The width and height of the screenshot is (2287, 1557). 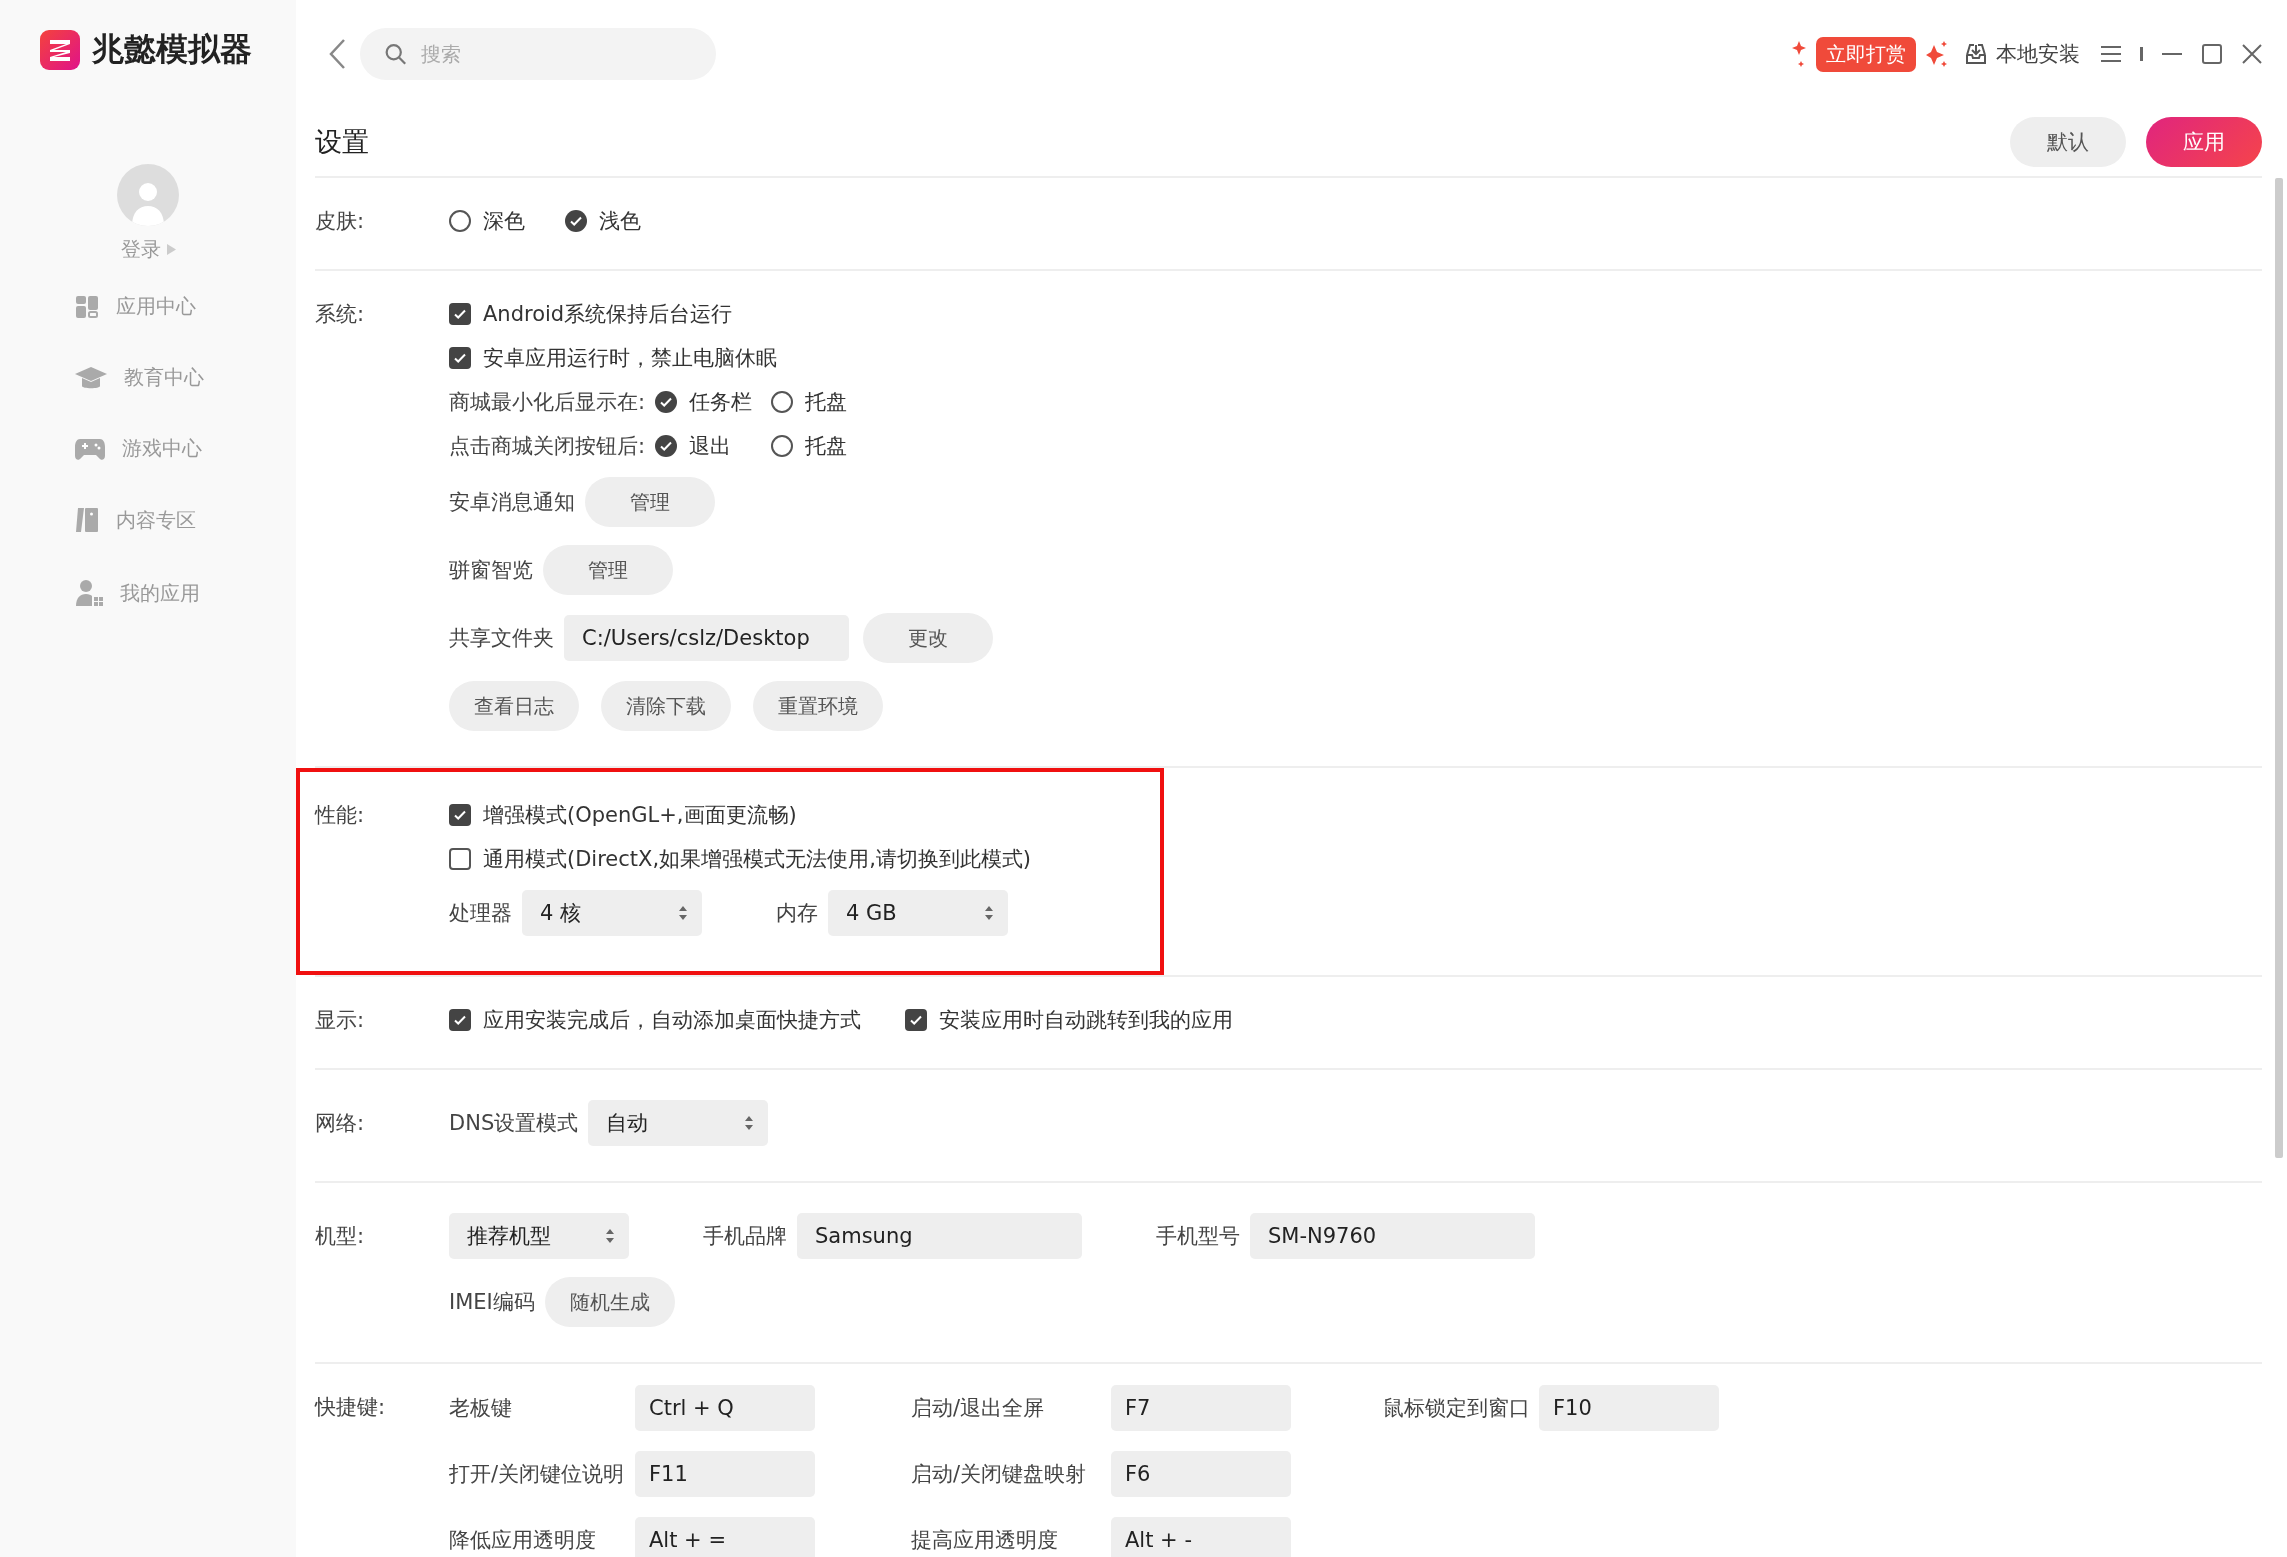 What do you see at coordinates (1457, 1408) in the screenshot?
I see `shortcut-label: 鼠标锁定到窗口` at bounding box center [1457, 1408].